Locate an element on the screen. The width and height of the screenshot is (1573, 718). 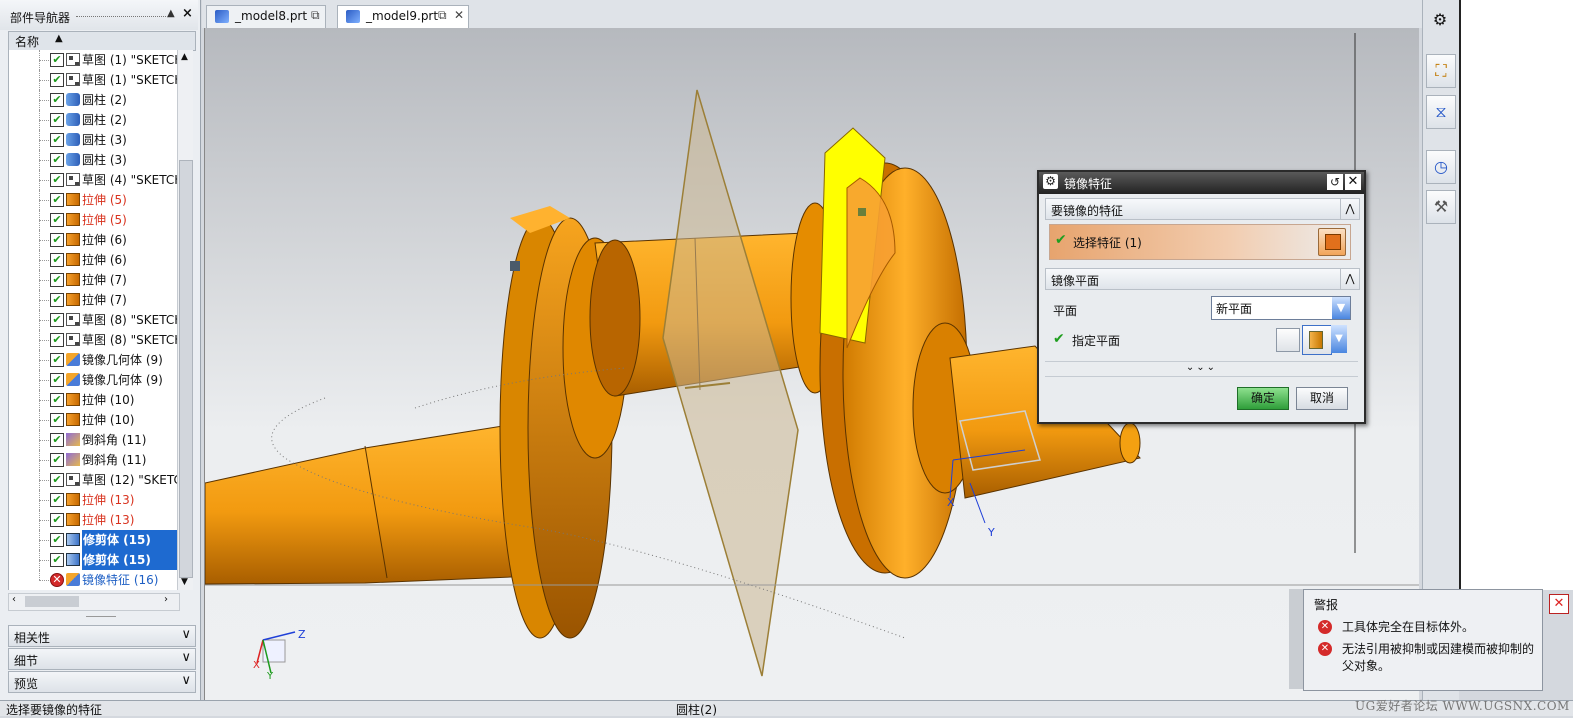
tree-row: ✔ 草图 (4) "SKETCH is located at coordinates (93, 180).